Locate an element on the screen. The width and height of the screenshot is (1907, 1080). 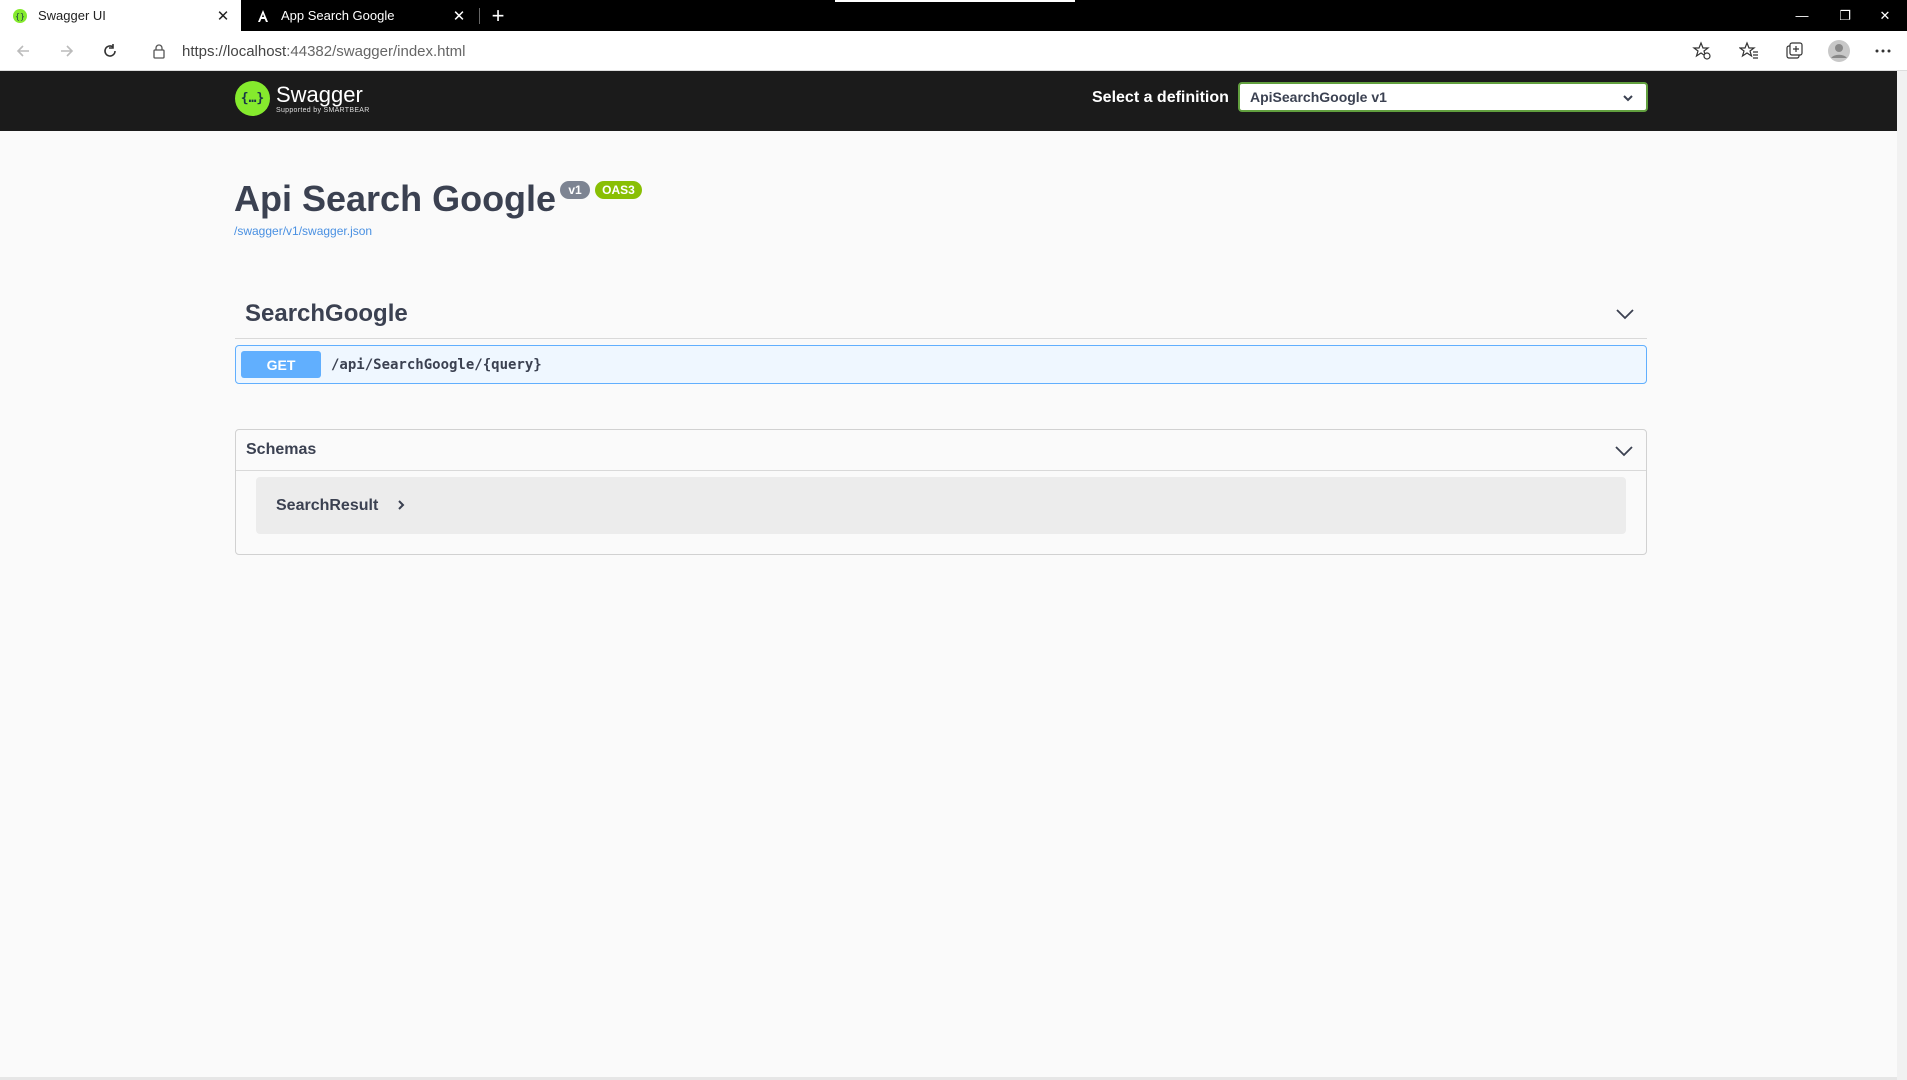
back-icon is located at coordinates (23, 51).